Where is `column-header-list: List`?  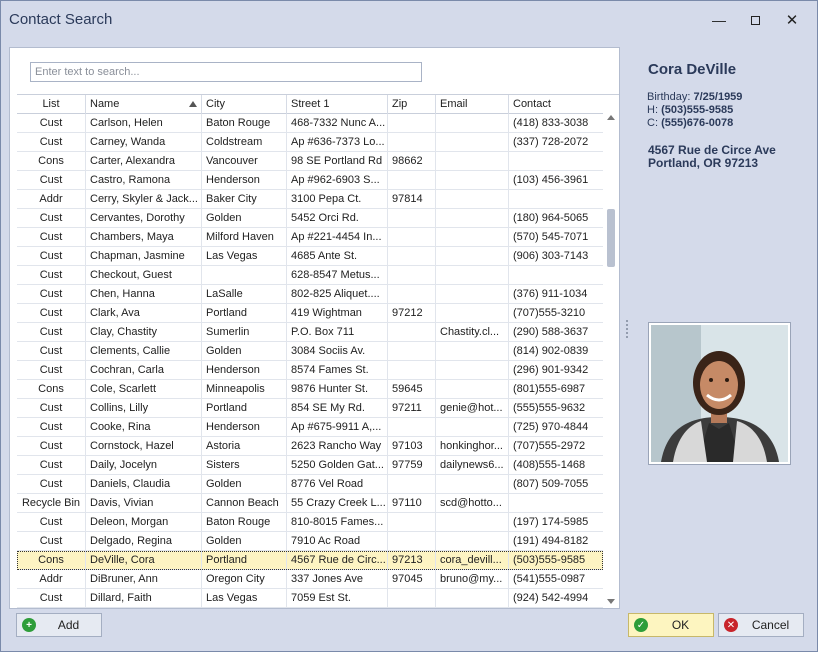 column-header-list: List is located at coordinates (51, 104).